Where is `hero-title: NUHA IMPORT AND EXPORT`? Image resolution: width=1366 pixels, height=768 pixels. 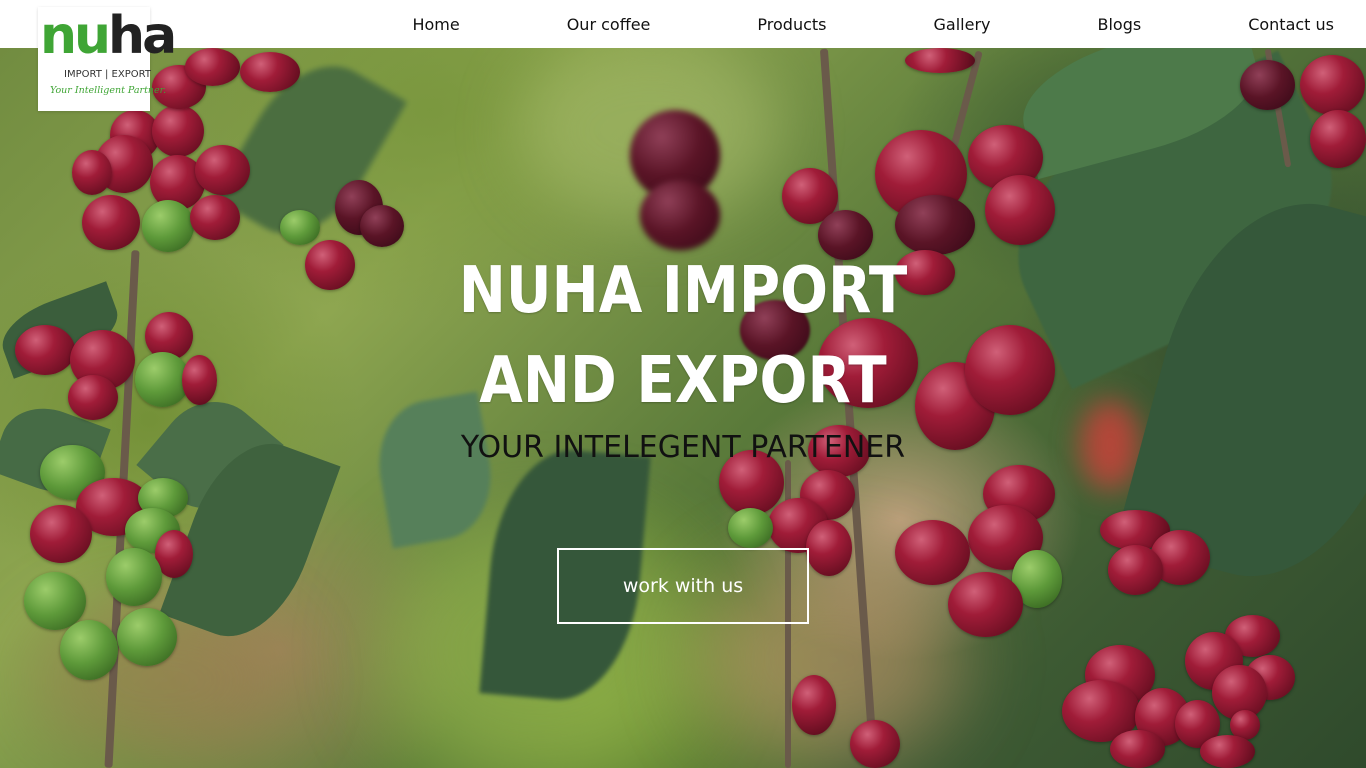 hero-title: NUHA IMPORT AND EXPORT is located at coordinates (683, 336).